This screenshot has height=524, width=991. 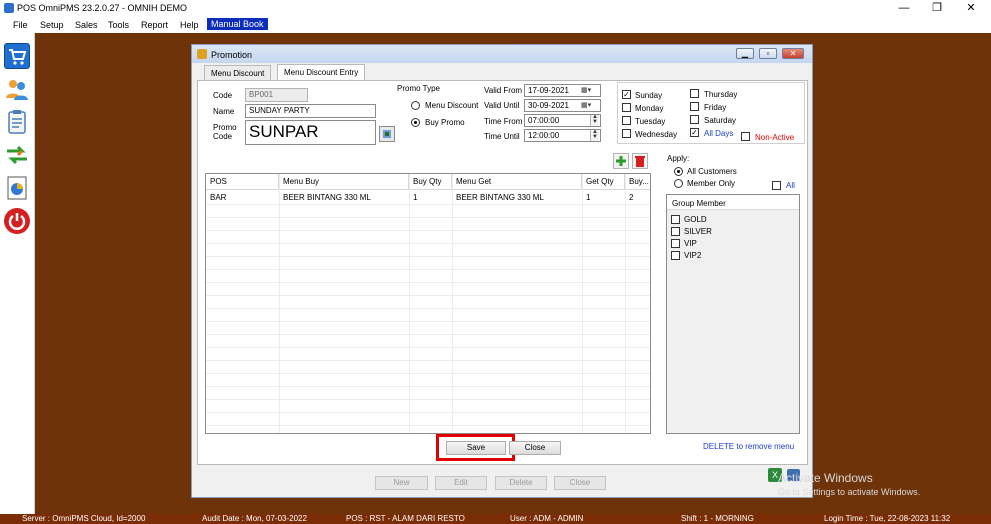 What do you see at coordinates (768, 53) in the screenshot?
I see `dialog-maximize-button: ▫` at bounding box center [768, 53].